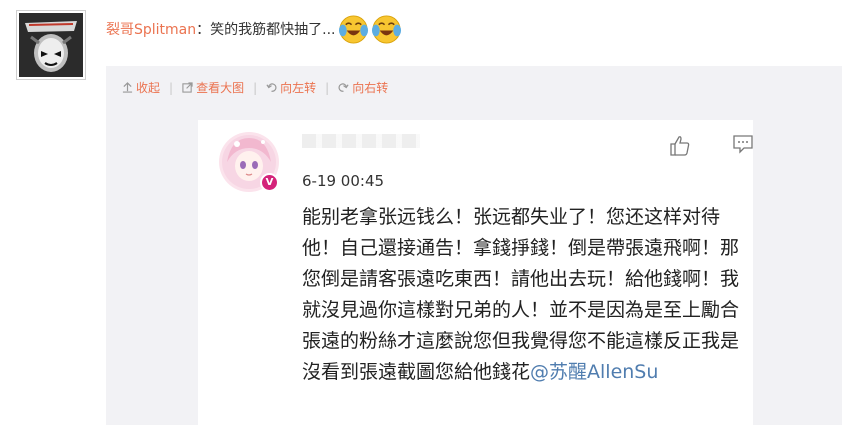  Describe the element at coordinates (680, 146) in the screenshot. I see `thumbs-up-icon` at that location.